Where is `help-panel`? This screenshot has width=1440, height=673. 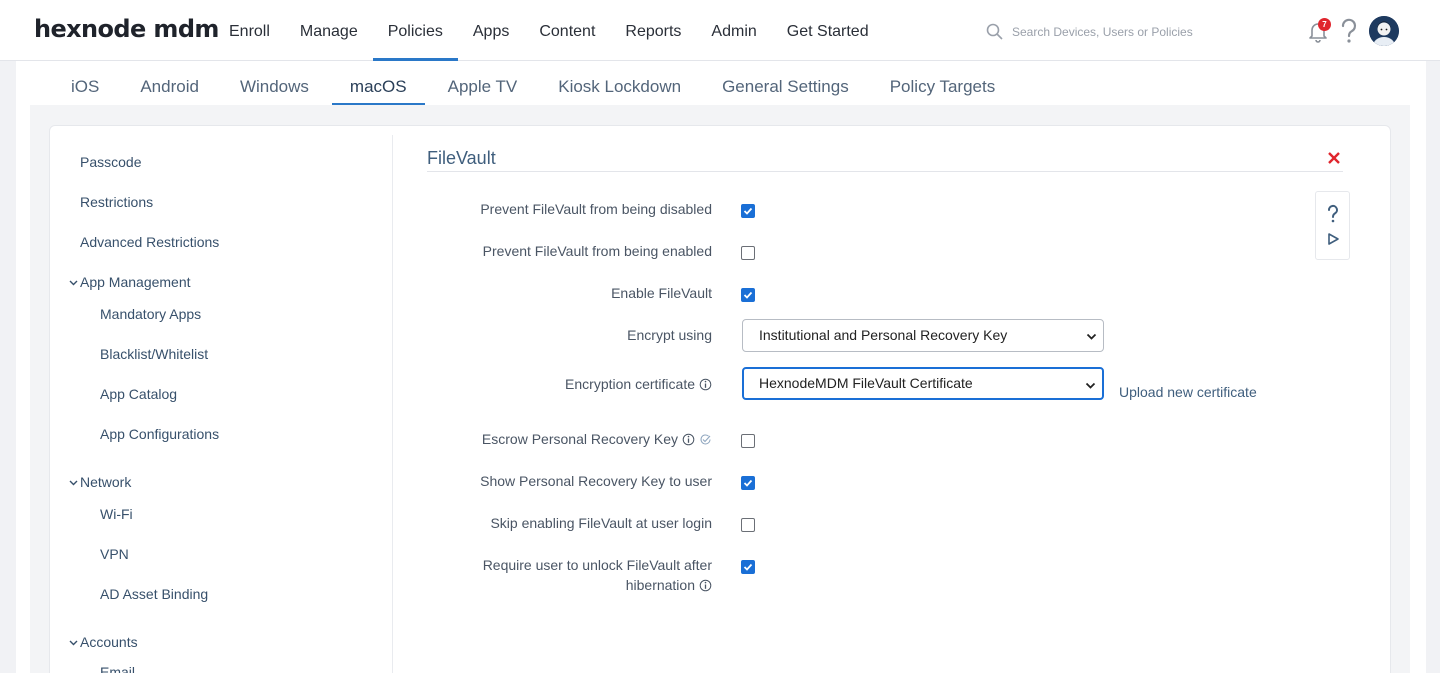
help-panel is located at coordinates (1332, 225).